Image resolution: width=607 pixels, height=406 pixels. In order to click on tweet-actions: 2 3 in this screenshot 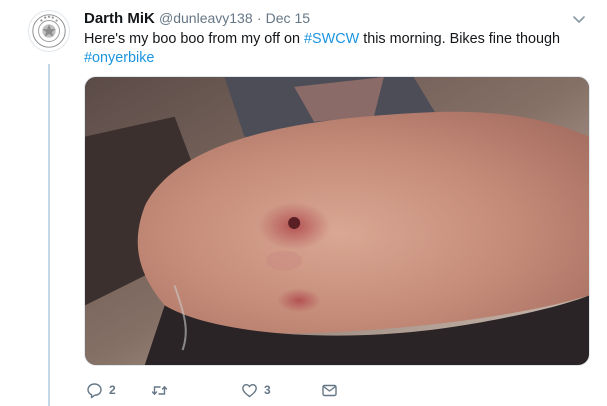, I will do `click(217, 390)`.